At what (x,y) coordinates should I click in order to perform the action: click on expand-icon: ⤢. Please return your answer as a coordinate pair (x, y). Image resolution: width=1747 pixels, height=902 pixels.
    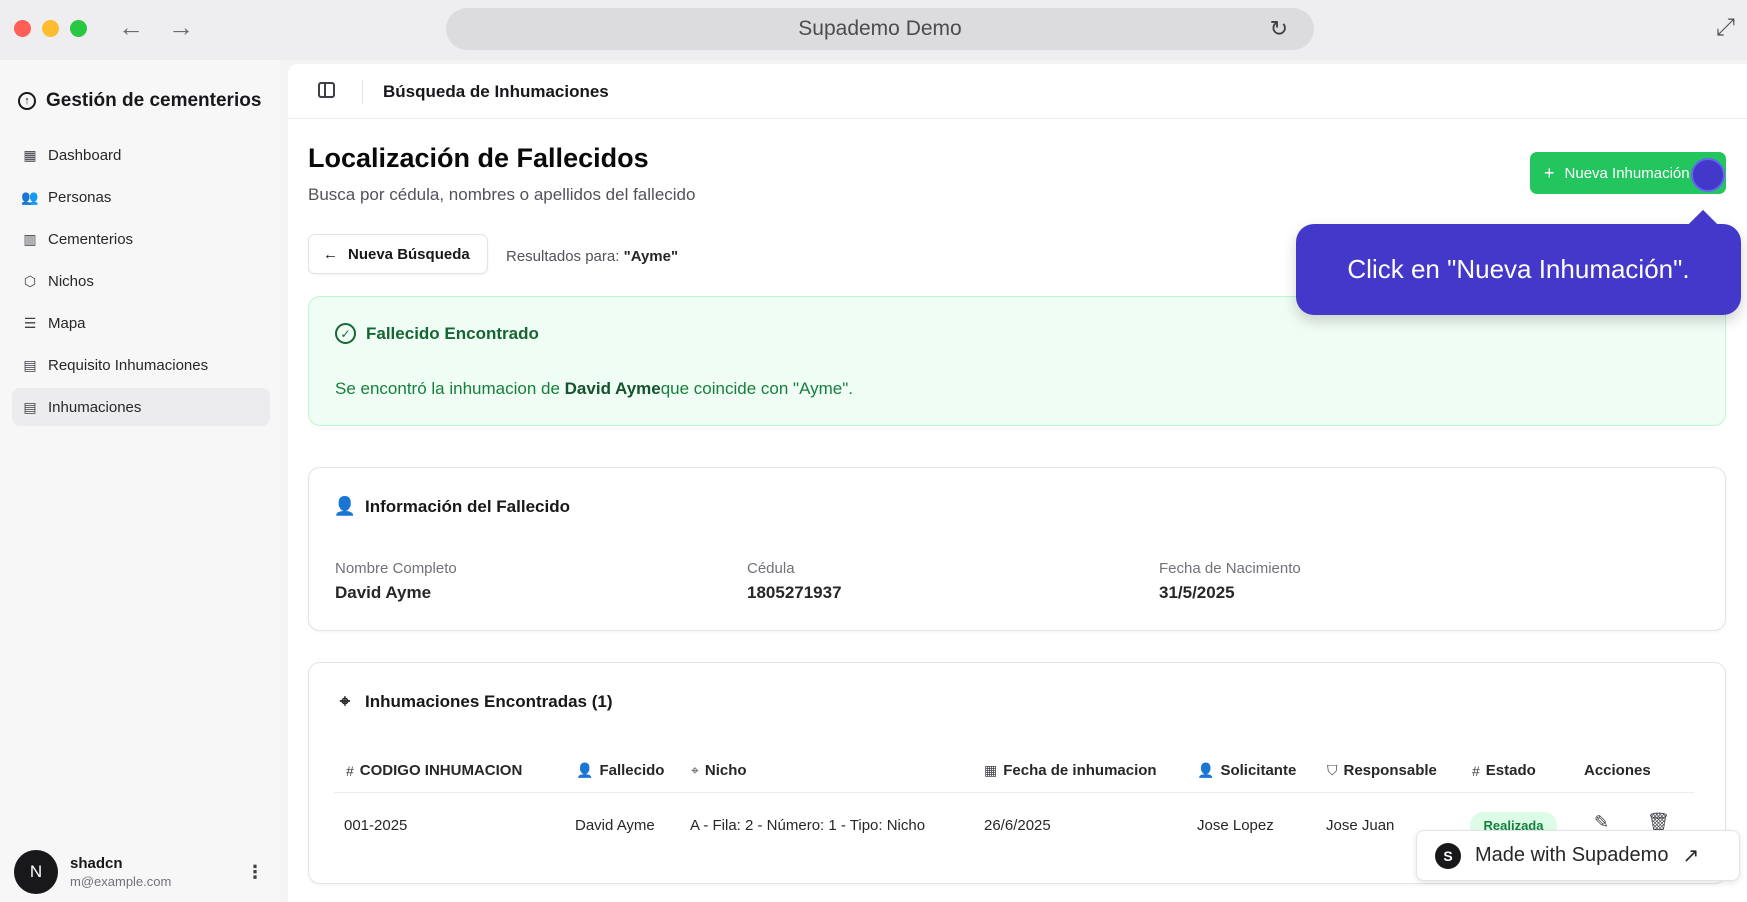
    Looking at the image, I should click on (1725, 28).